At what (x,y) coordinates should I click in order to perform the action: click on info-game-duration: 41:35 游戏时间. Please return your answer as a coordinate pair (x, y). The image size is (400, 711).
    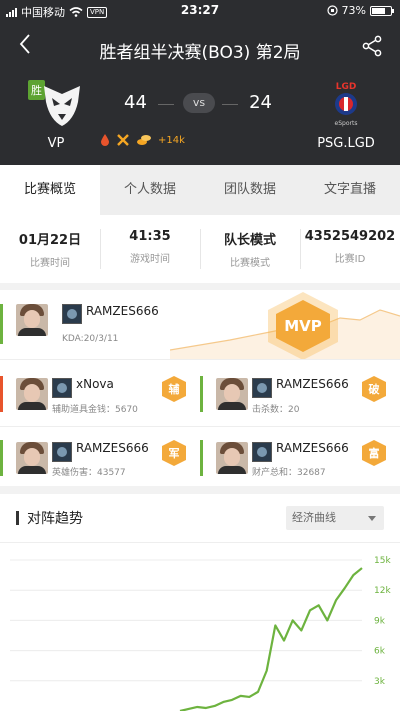
    Looking at the image, I should click on (150, 249).